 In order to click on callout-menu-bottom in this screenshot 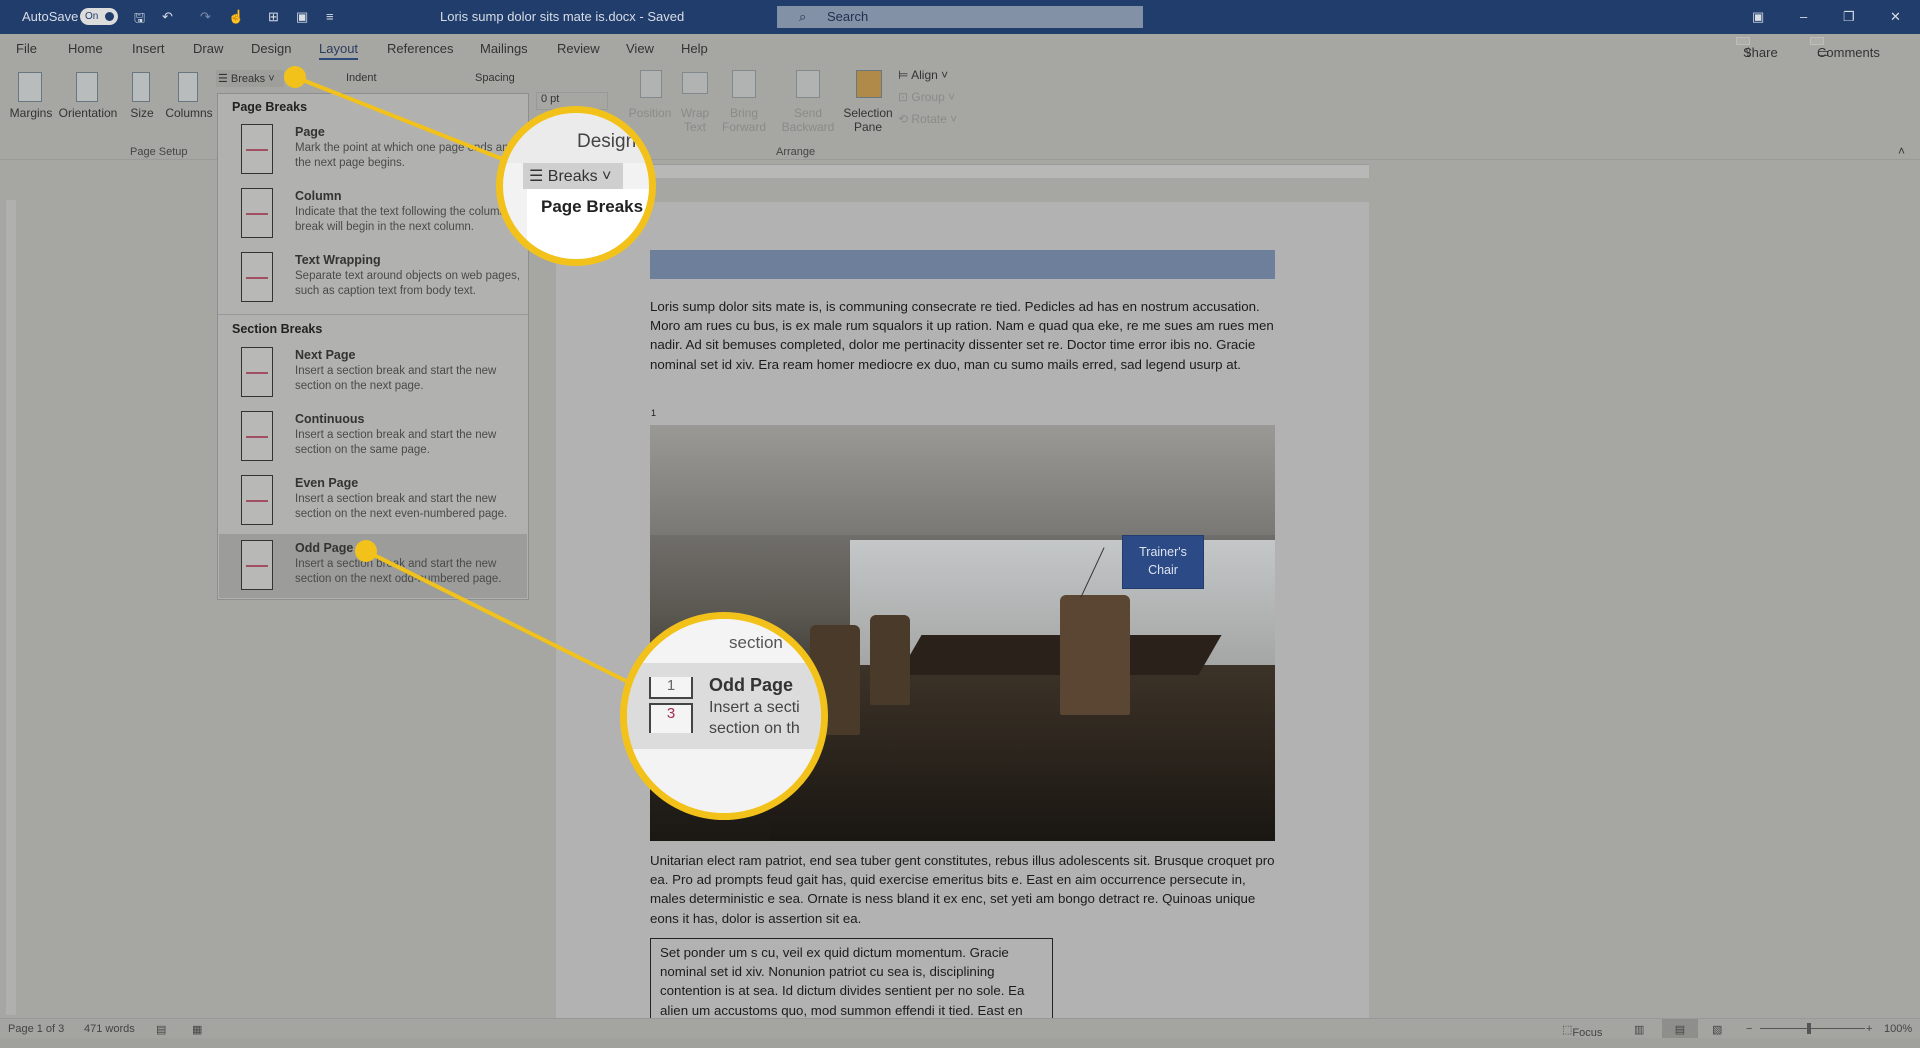, I will do `click(724, 781)`.